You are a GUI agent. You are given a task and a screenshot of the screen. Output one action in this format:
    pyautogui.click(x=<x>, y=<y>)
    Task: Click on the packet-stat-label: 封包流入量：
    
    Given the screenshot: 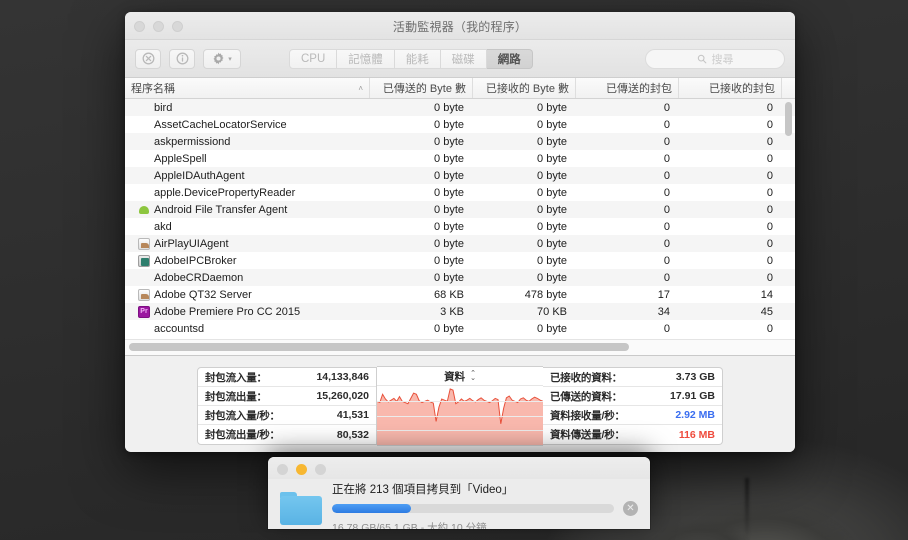 What is the action you would take?
    pyautogui.click(x=236, y=377)
    